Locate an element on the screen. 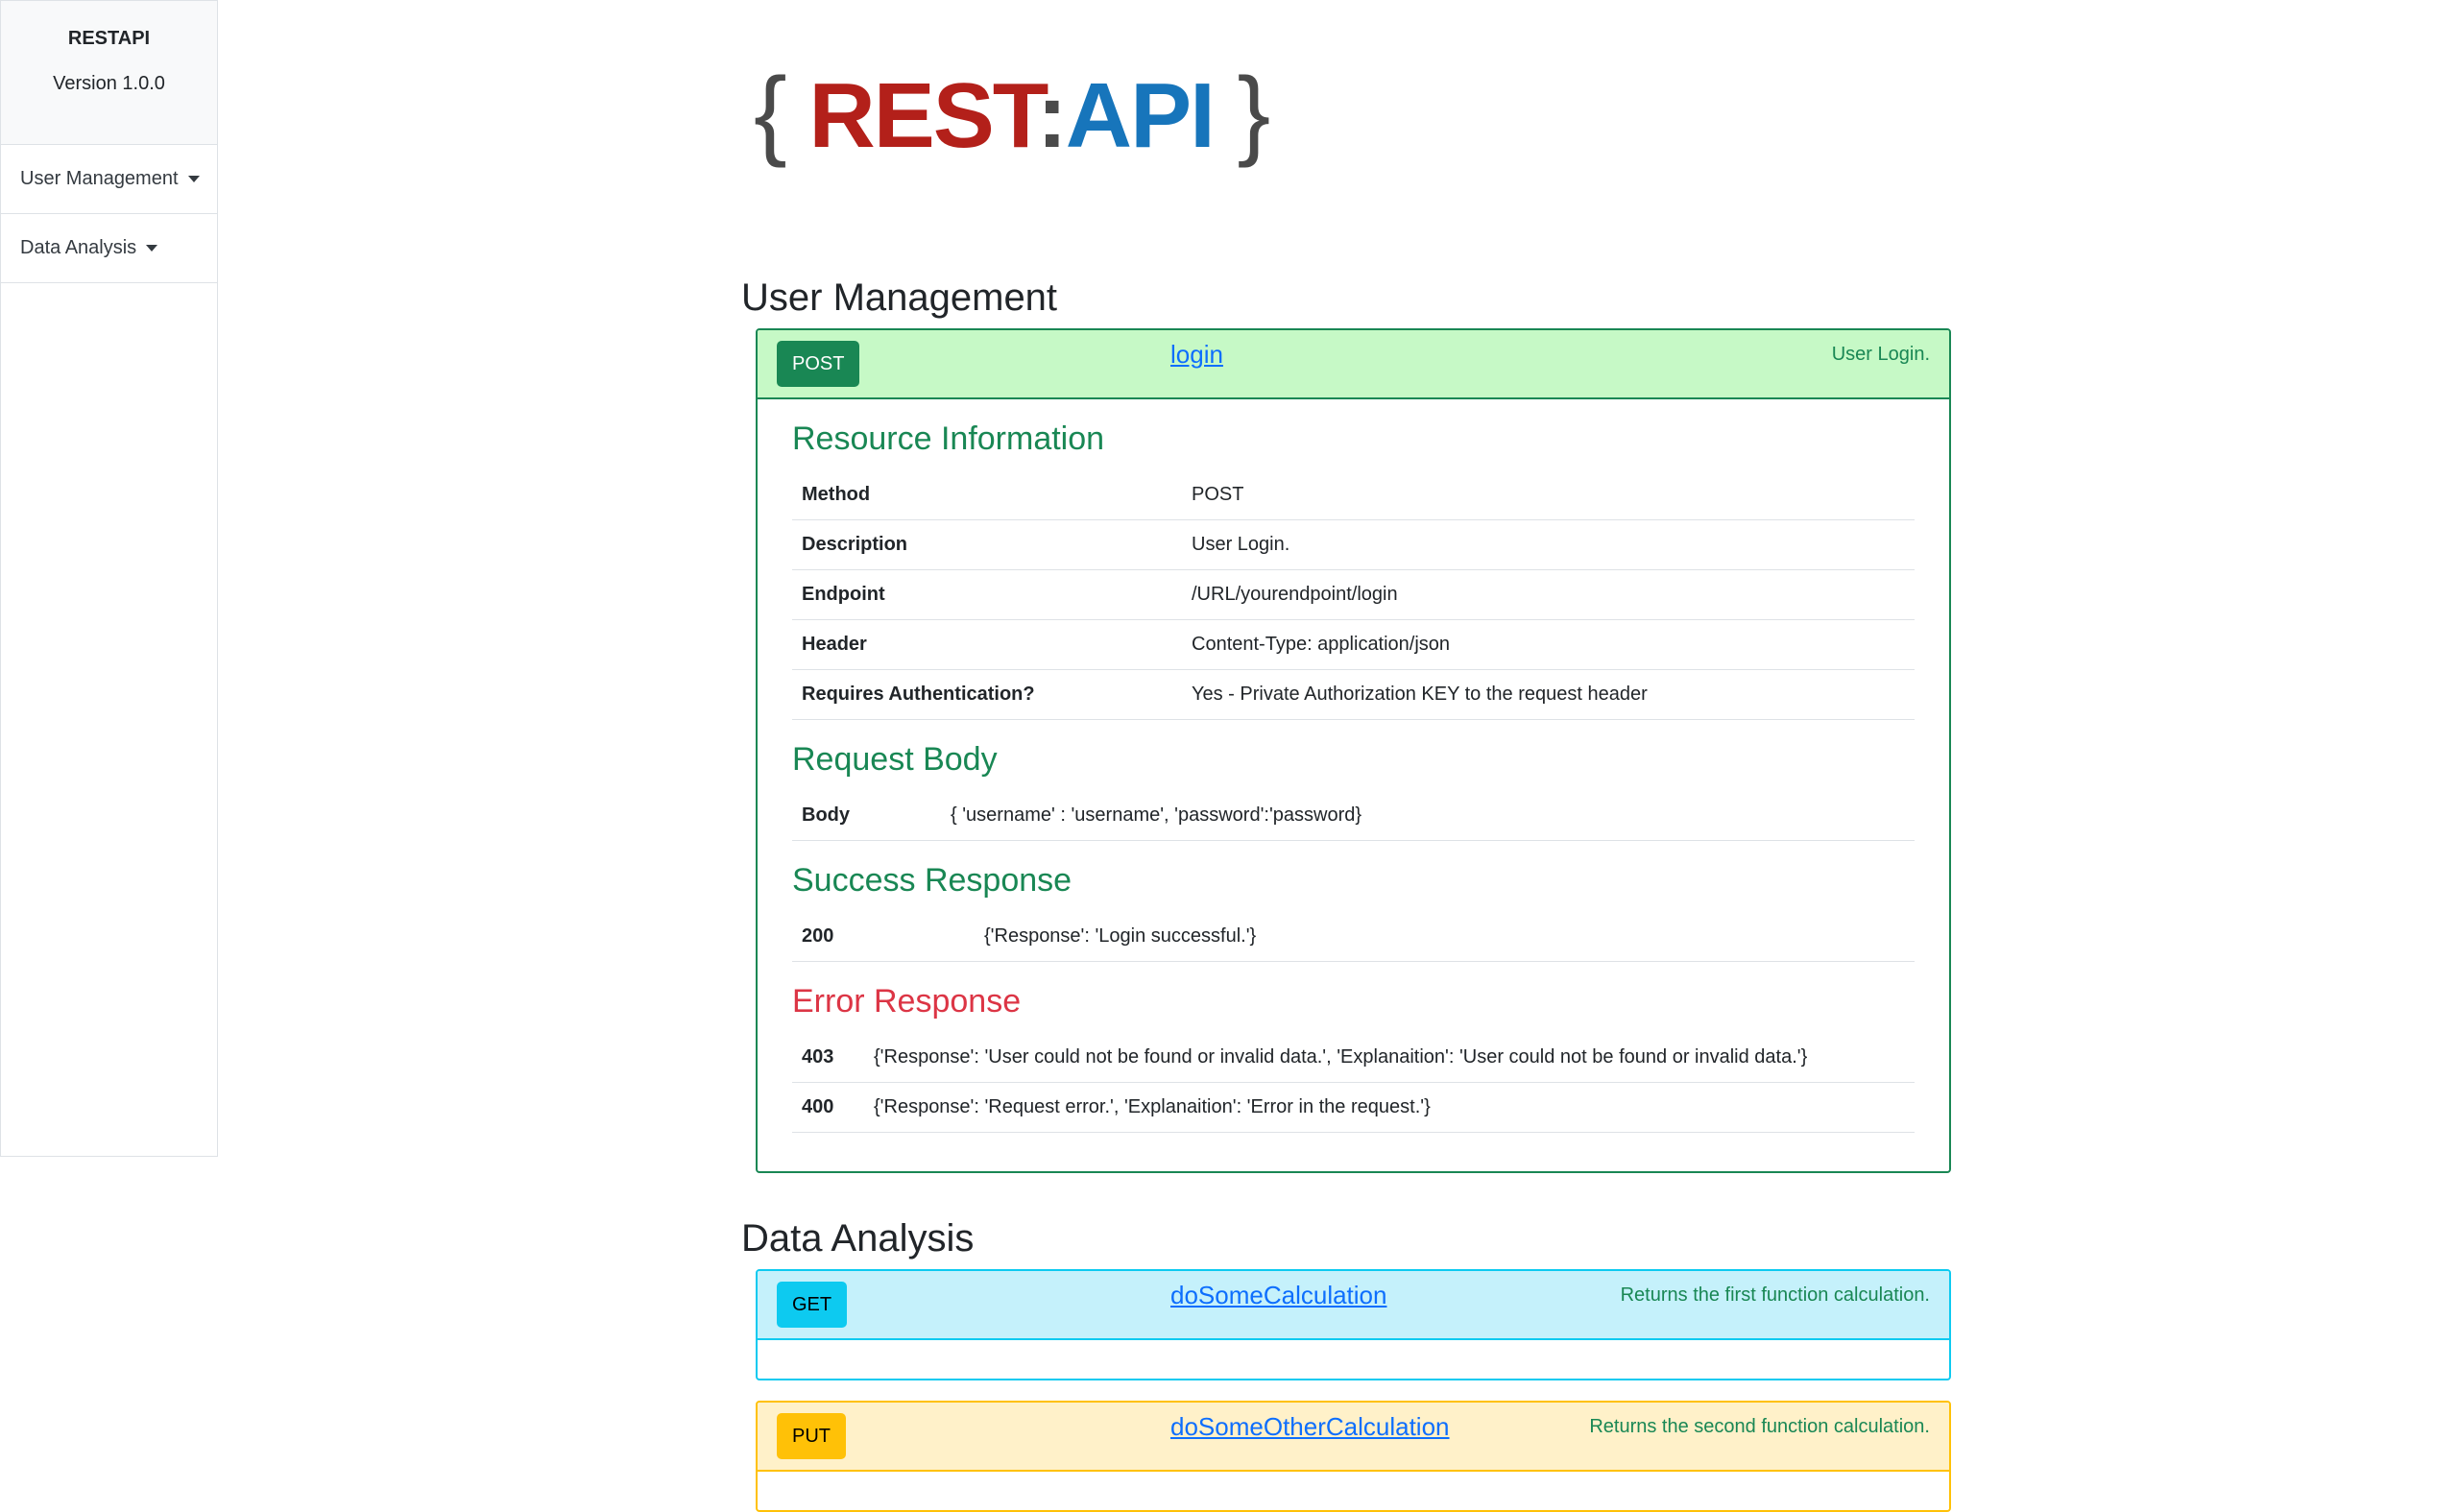  sidebar-title: RESTAPI is located at coordinates (109, 38).